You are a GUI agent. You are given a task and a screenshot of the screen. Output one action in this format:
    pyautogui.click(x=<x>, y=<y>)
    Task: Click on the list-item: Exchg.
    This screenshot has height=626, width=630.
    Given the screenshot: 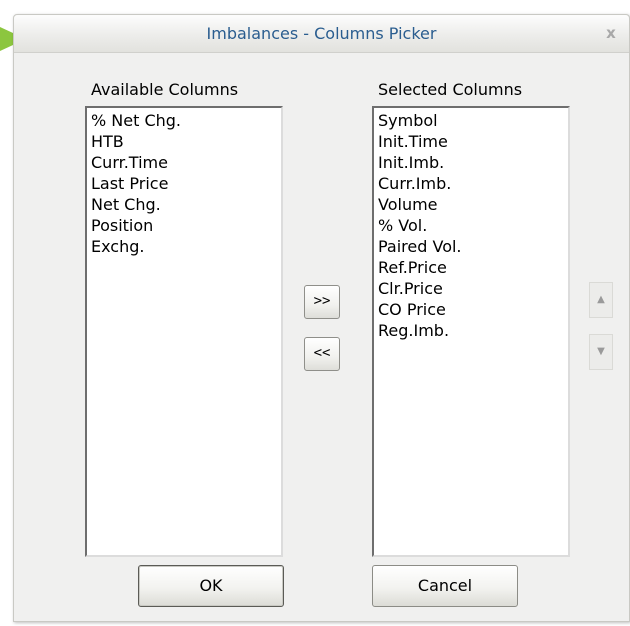 What is the action you would take?
    pyautogui.click(x=186, y=246)
    